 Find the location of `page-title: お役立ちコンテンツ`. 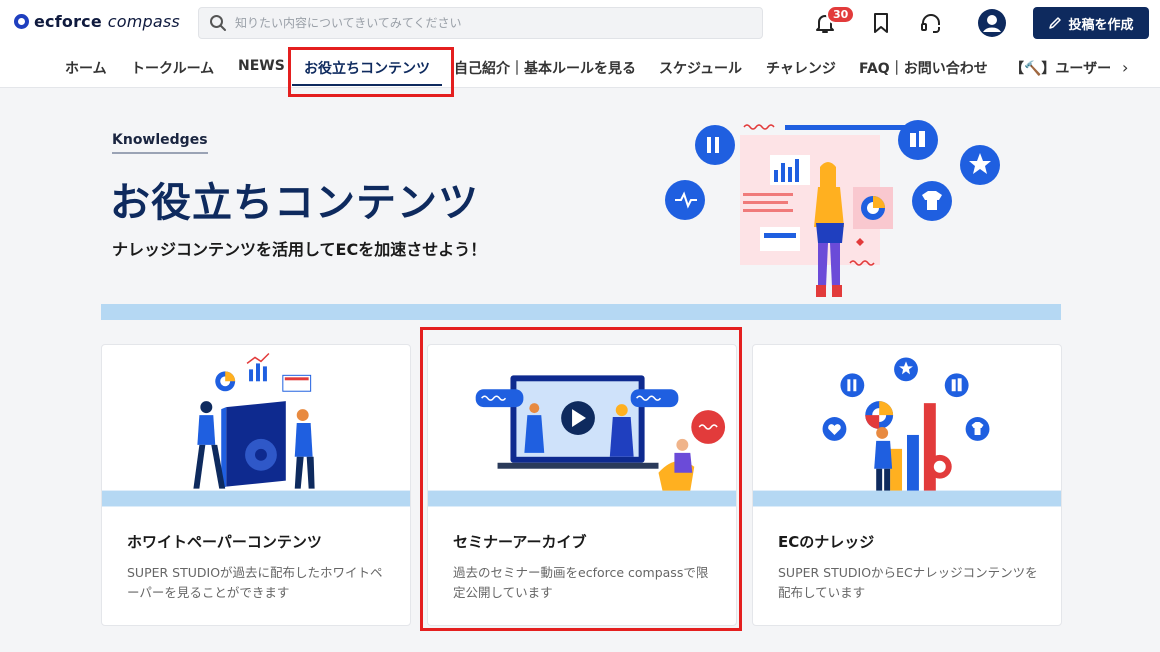

page-title: お役立ちコンテンツ is located at coordinates (294, 203).